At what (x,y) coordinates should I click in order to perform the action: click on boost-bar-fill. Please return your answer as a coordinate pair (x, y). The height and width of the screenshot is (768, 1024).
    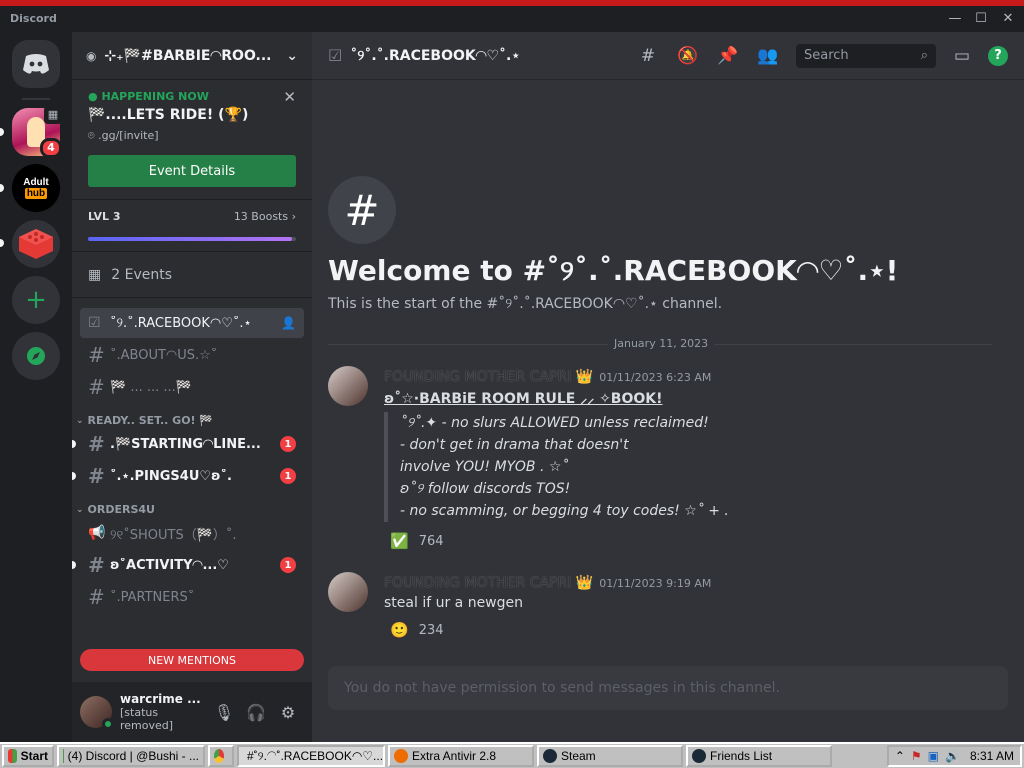
    Looking at the image, I should click on (190, 239).